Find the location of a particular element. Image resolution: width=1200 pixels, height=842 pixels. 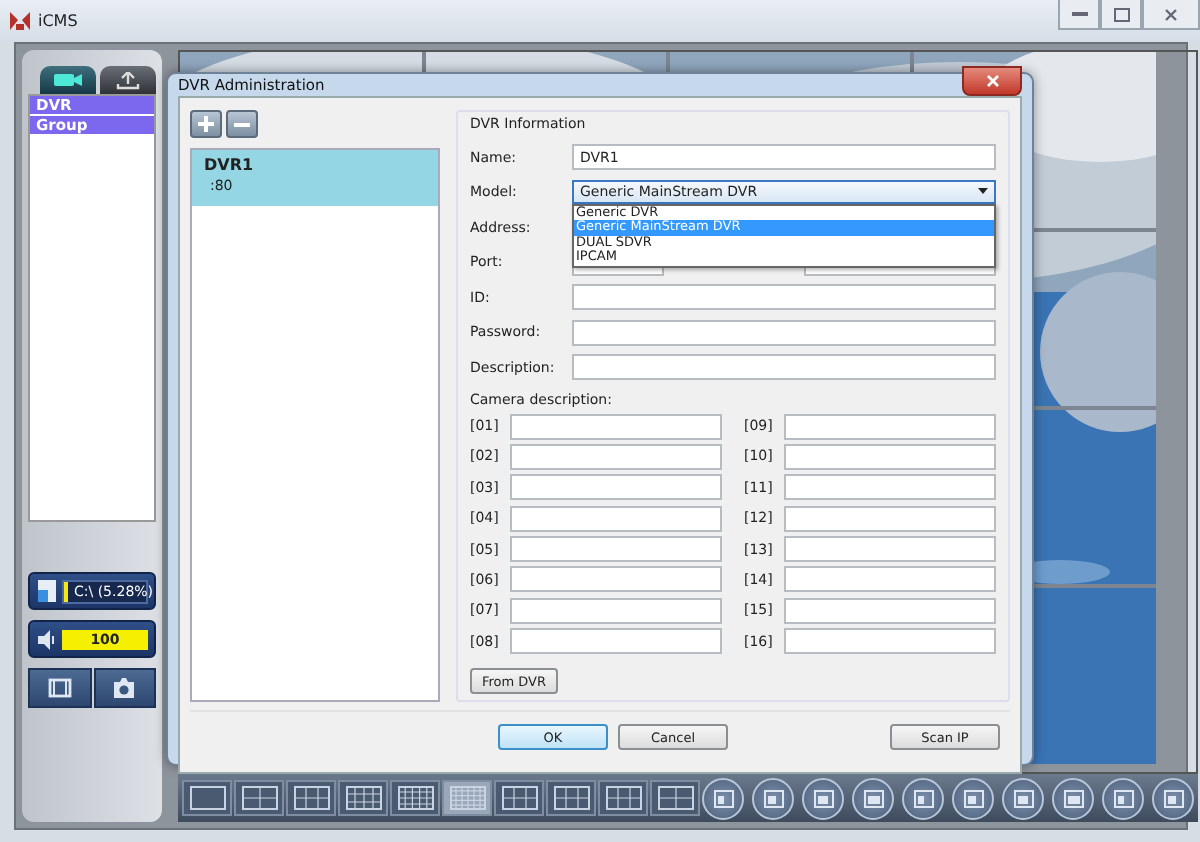

minimize-icon is located at coordinates (1079, 14).